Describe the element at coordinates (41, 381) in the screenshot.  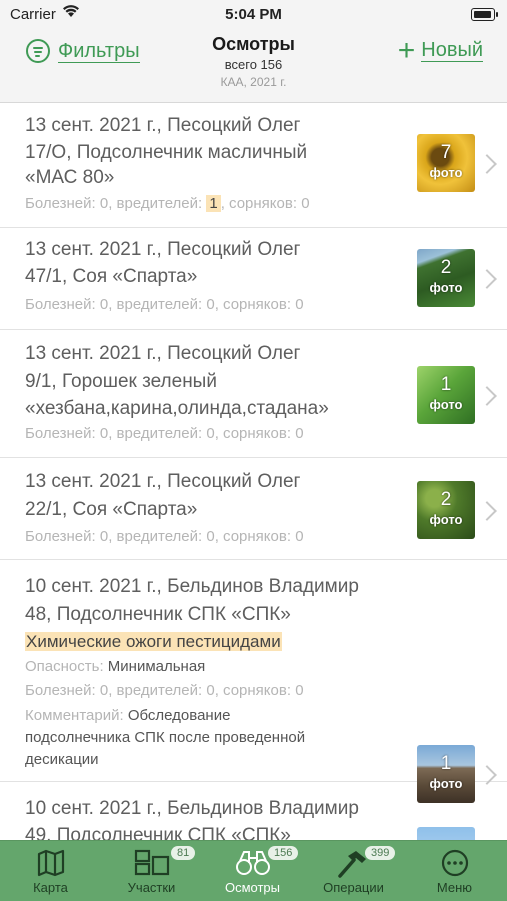
I see `field-number: 9/1,` at that location.